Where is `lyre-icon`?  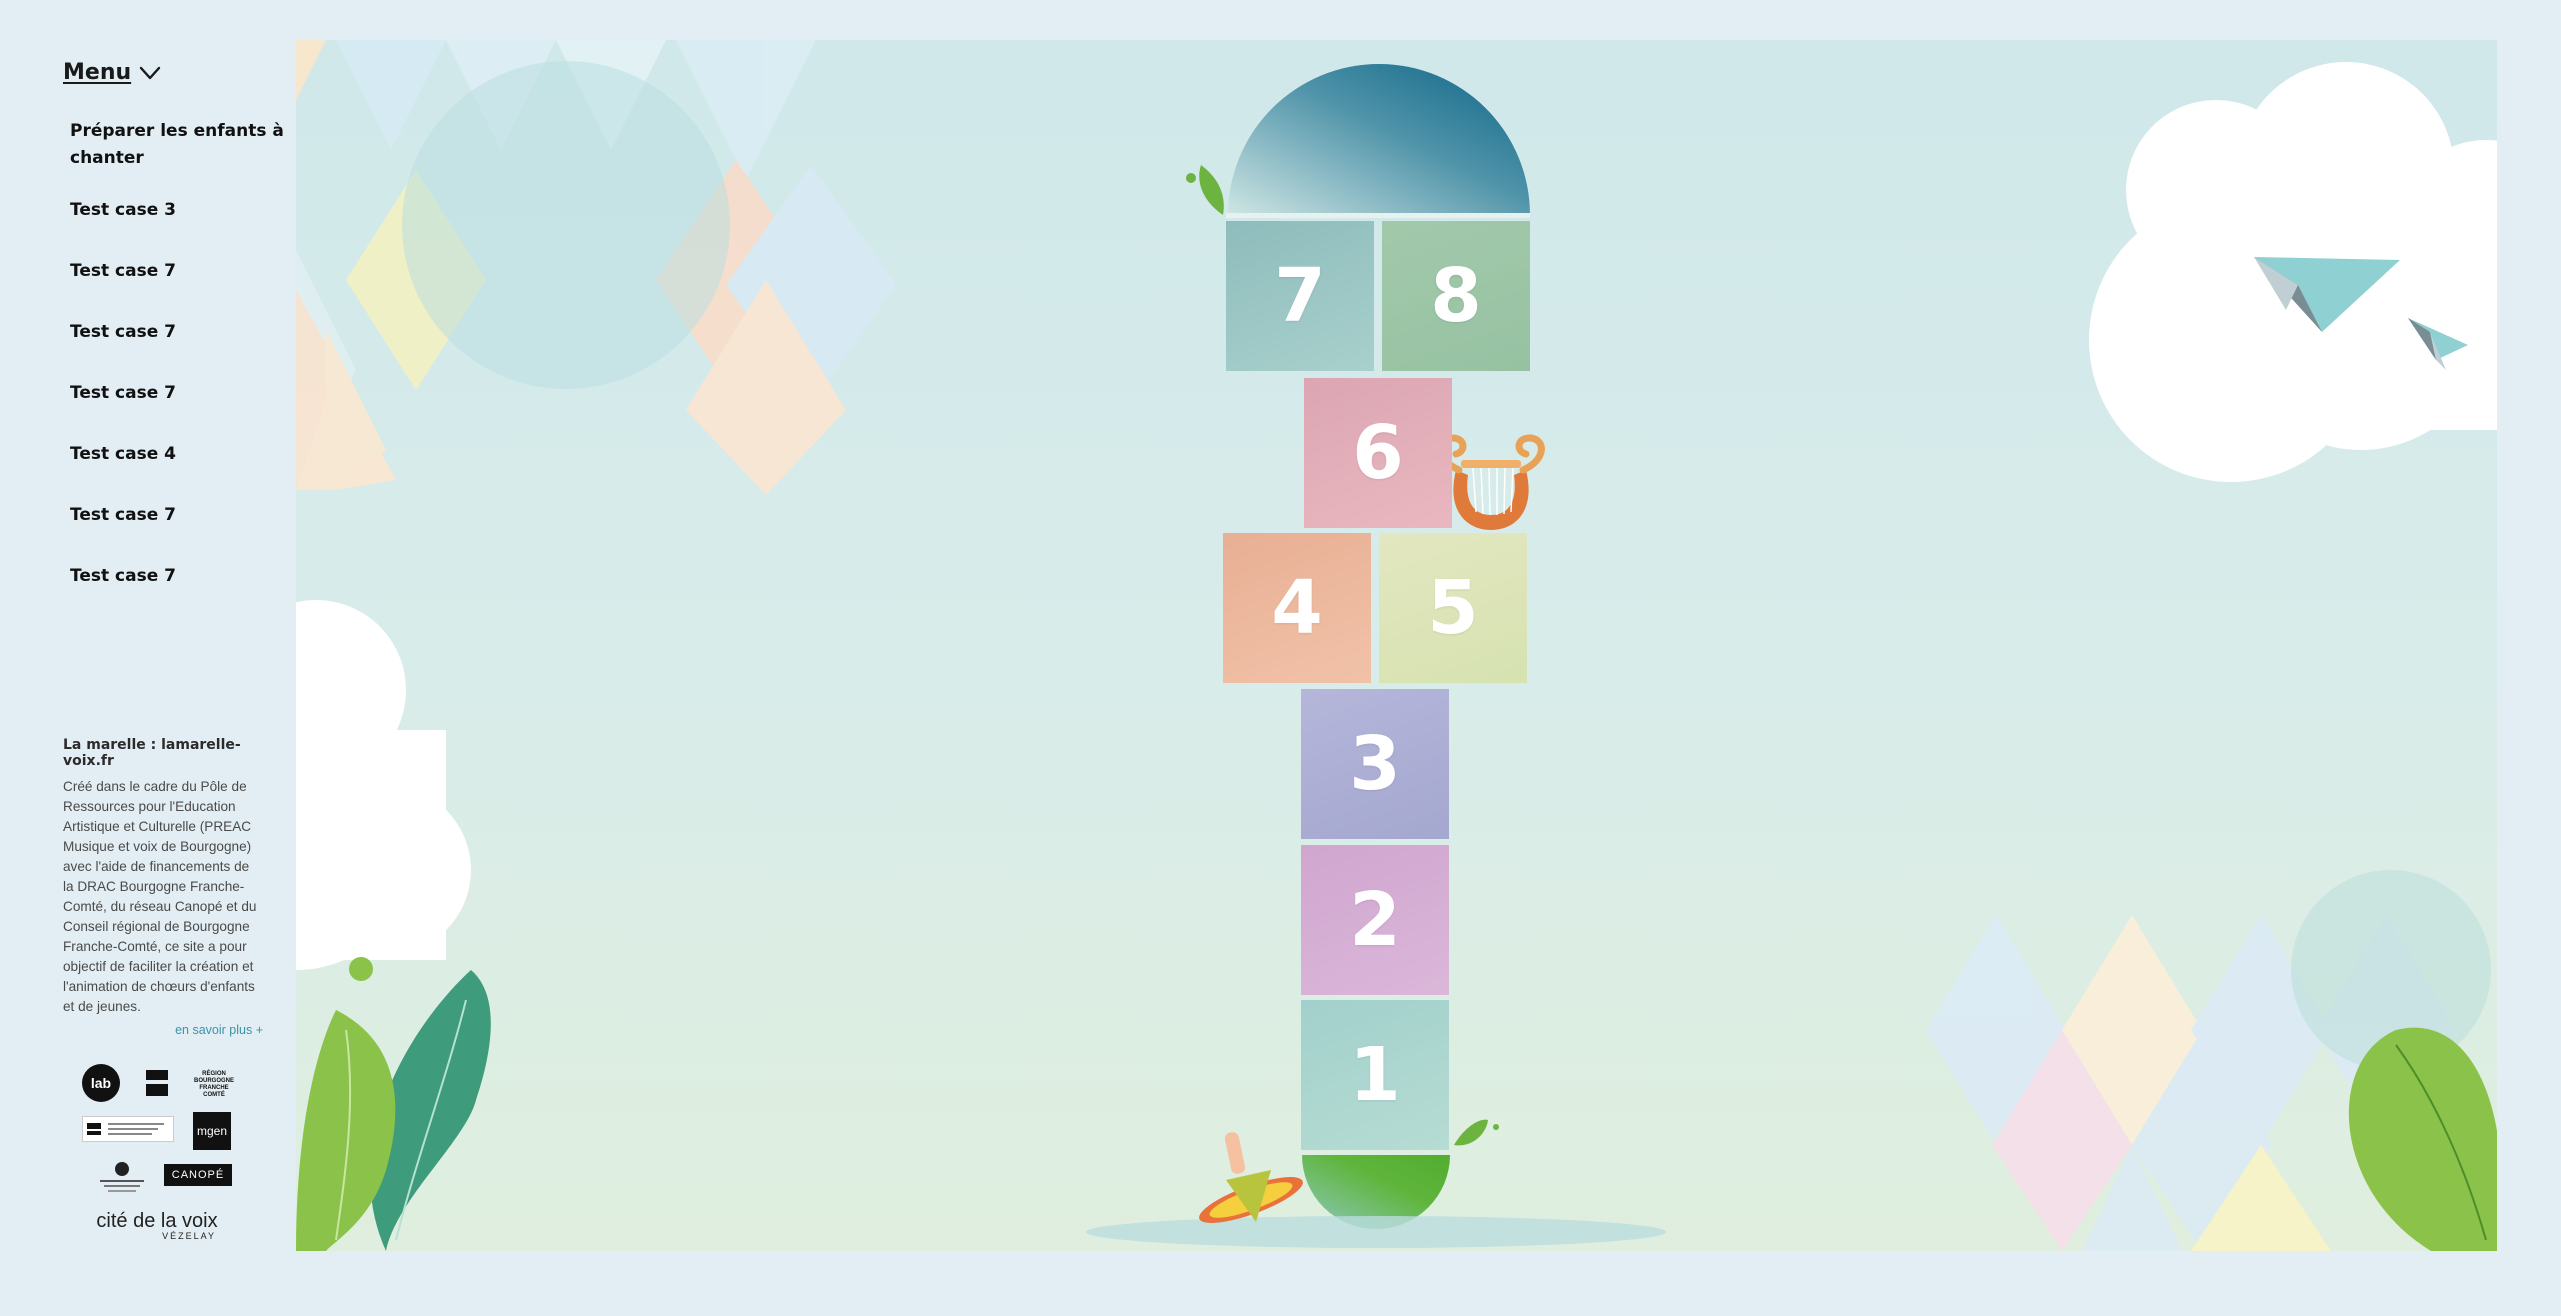 lyre-icon is located at coordinates (1491, 482).